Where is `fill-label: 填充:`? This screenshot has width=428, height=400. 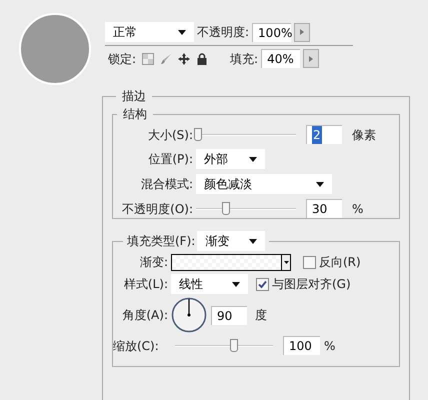 fill-label: 填充: is located at coordinates (244, 59).